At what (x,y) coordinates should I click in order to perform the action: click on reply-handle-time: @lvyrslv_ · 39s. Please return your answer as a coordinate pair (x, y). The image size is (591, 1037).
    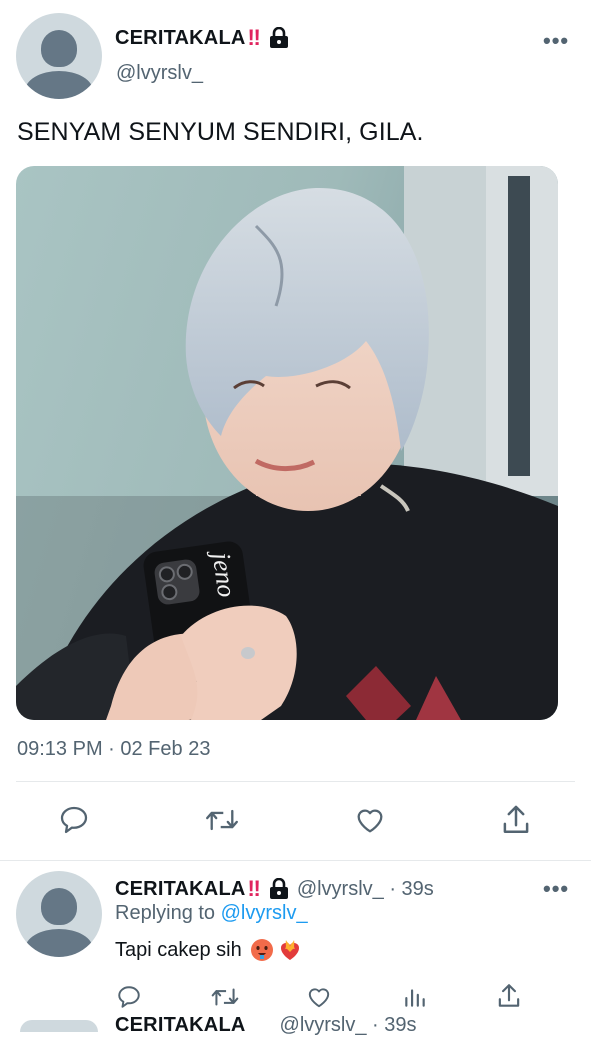
    Looking at the image, I should click on (365, 888).